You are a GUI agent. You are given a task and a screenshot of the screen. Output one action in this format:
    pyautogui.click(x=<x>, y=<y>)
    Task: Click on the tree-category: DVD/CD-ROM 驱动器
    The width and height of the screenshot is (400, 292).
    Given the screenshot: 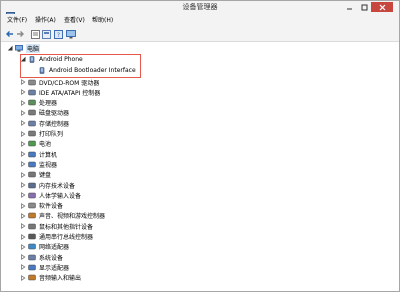 What is the action you would take?
    pyautogui.click(x=59, y=82)
    